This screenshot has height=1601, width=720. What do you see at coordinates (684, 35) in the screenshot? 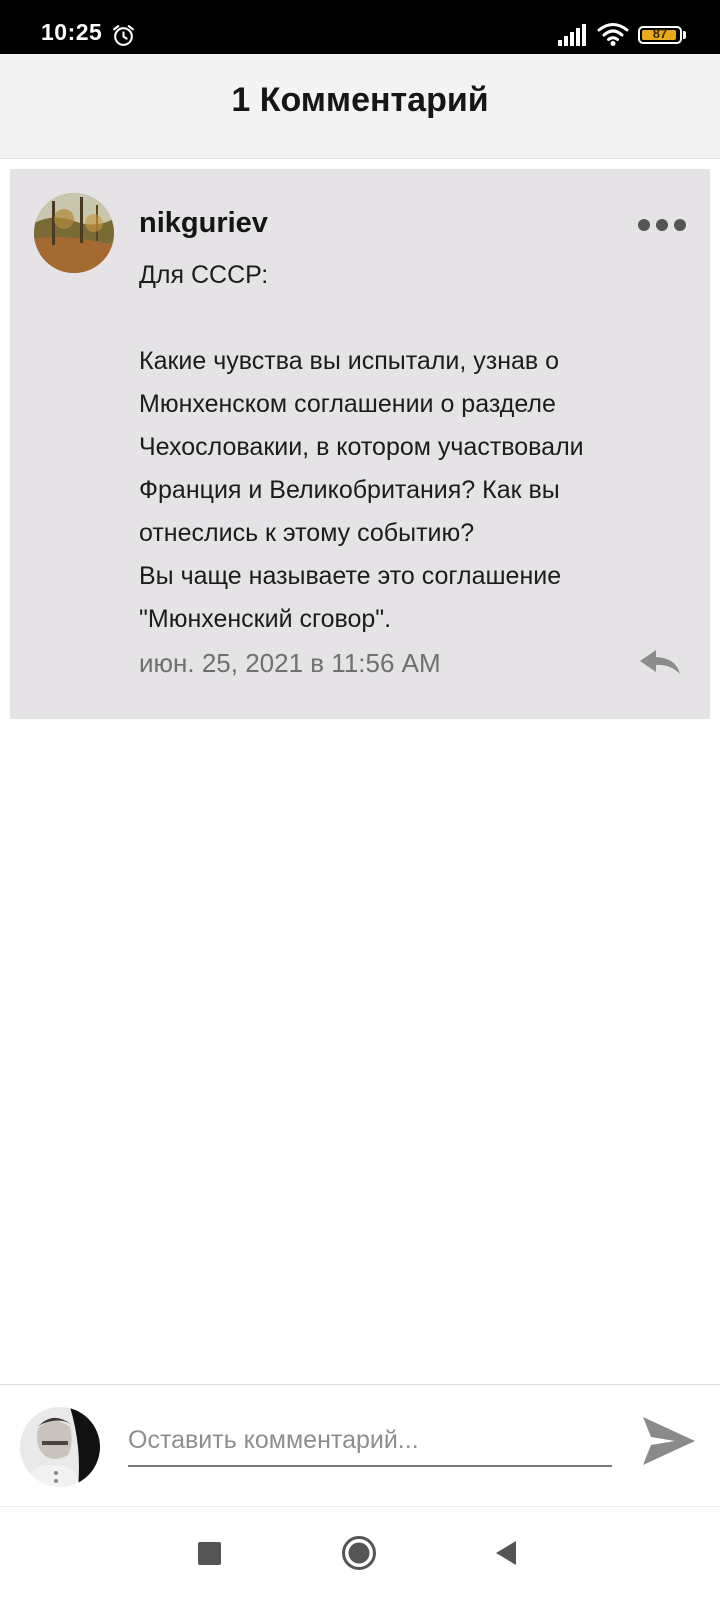
I see `battery-tip` at bounding box center [684, 35].